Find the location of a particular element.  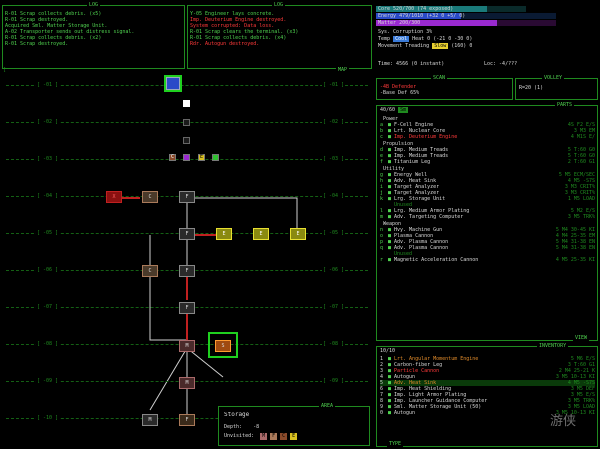

map-node-current is located at coordinates (173, 83).